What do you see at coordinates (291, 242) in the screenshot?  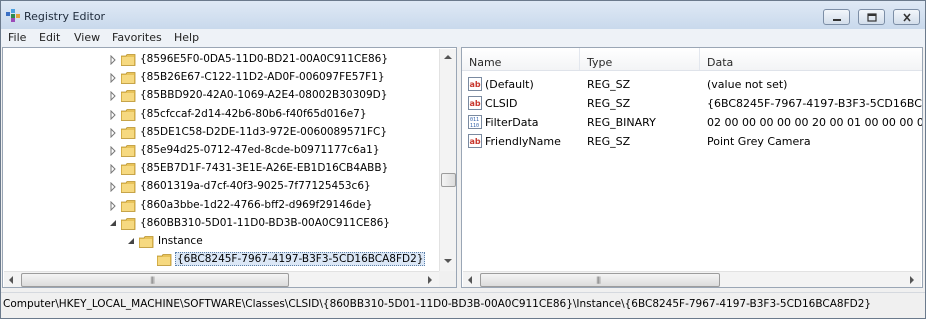 I see `tree-node: Instance` at bounding box center [291, 242].